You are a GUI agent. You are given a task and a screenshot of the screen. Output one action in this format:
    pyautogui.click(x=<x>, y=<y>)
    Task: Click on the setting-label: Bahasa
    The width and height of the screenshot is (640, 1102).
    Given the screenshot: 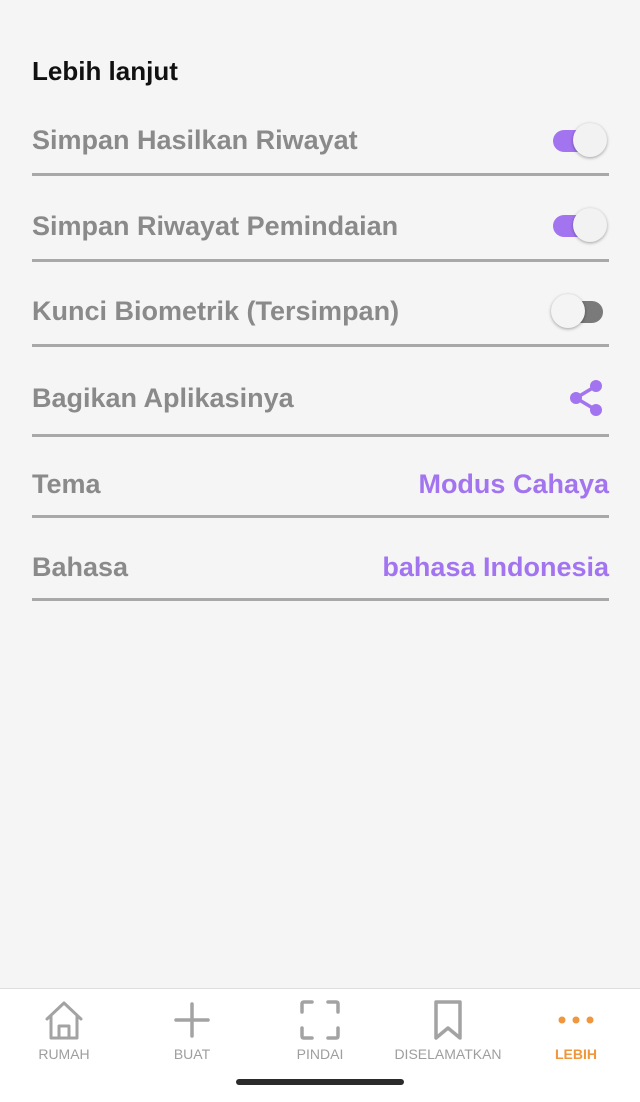 What is the action you would take?
    pyautogui.click(x=80, y=566)
    